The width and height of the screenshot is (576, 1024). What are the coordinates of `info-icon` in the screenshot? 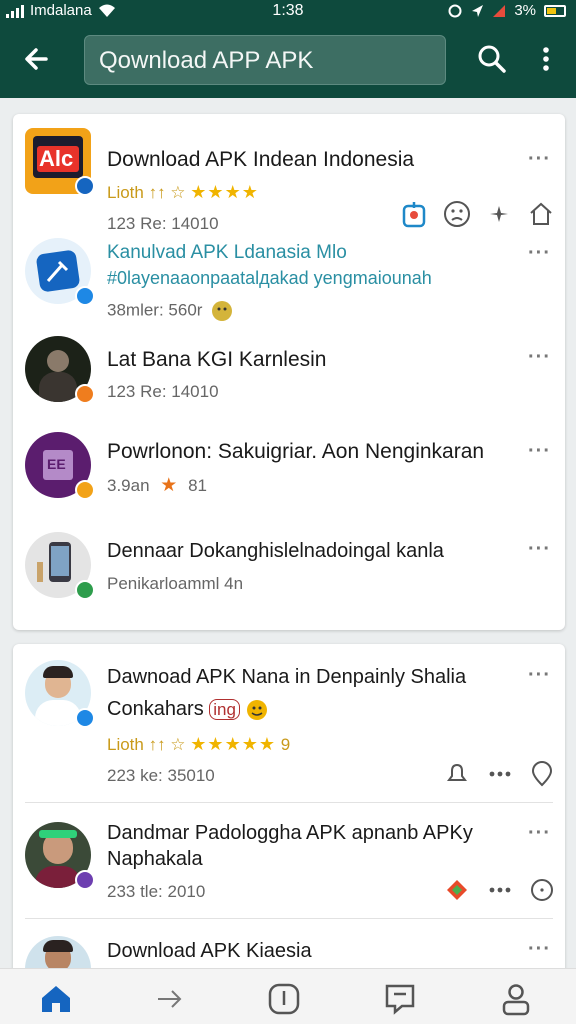 It's located at (284, 999).